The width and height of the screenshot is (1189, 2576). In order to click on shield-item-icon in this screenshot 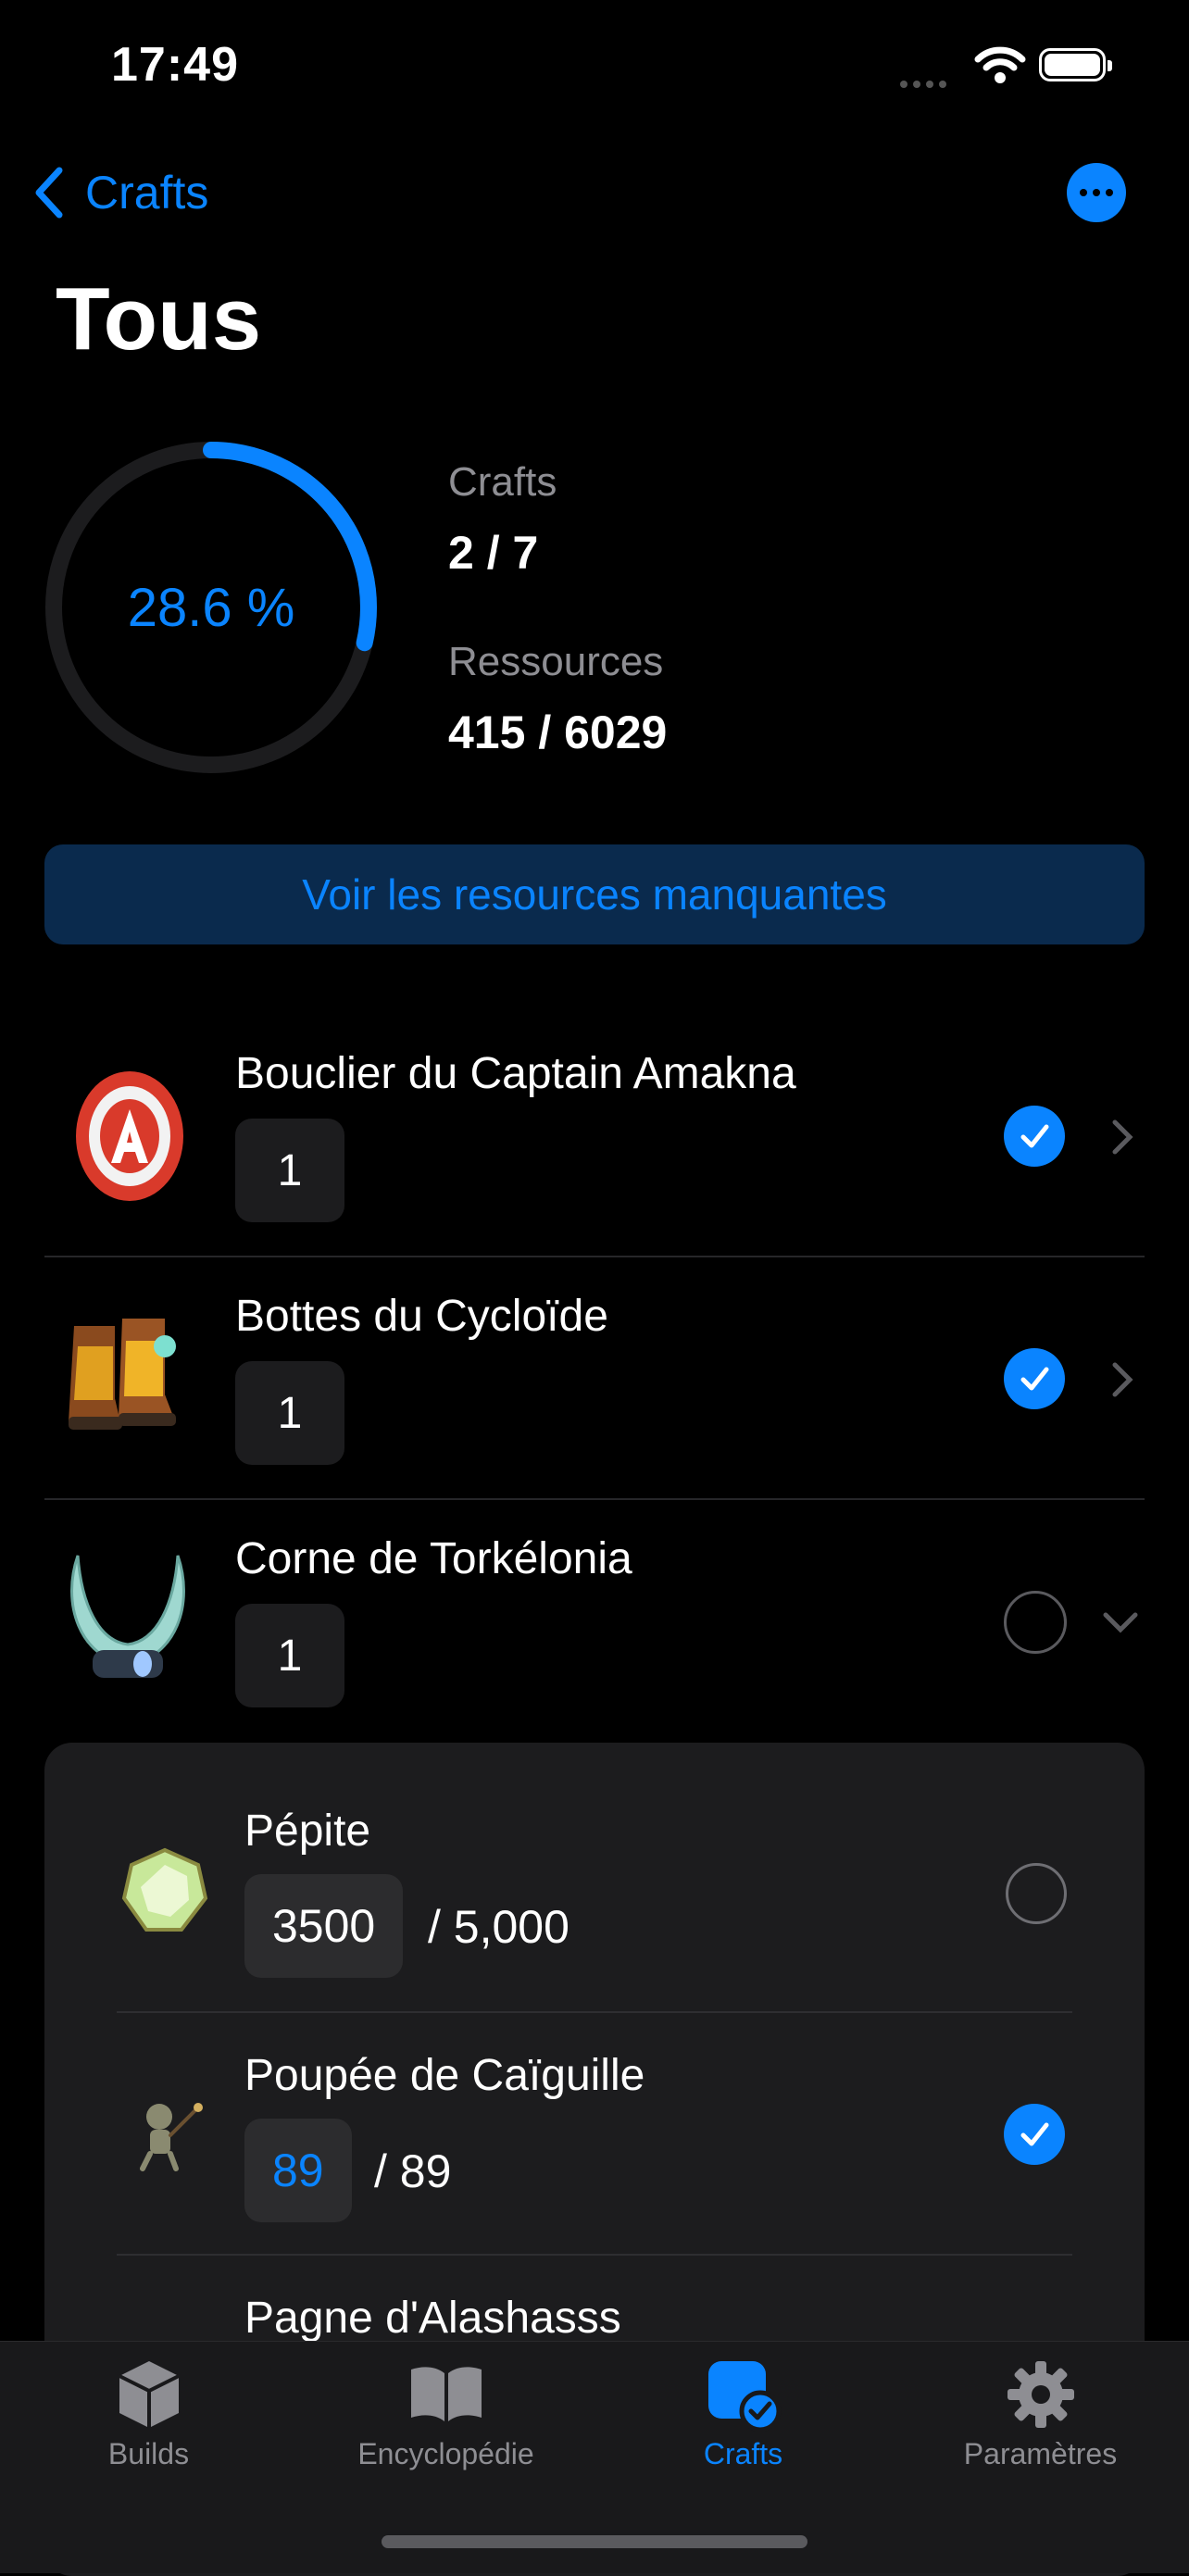, I will do `click(129, 1136)`.